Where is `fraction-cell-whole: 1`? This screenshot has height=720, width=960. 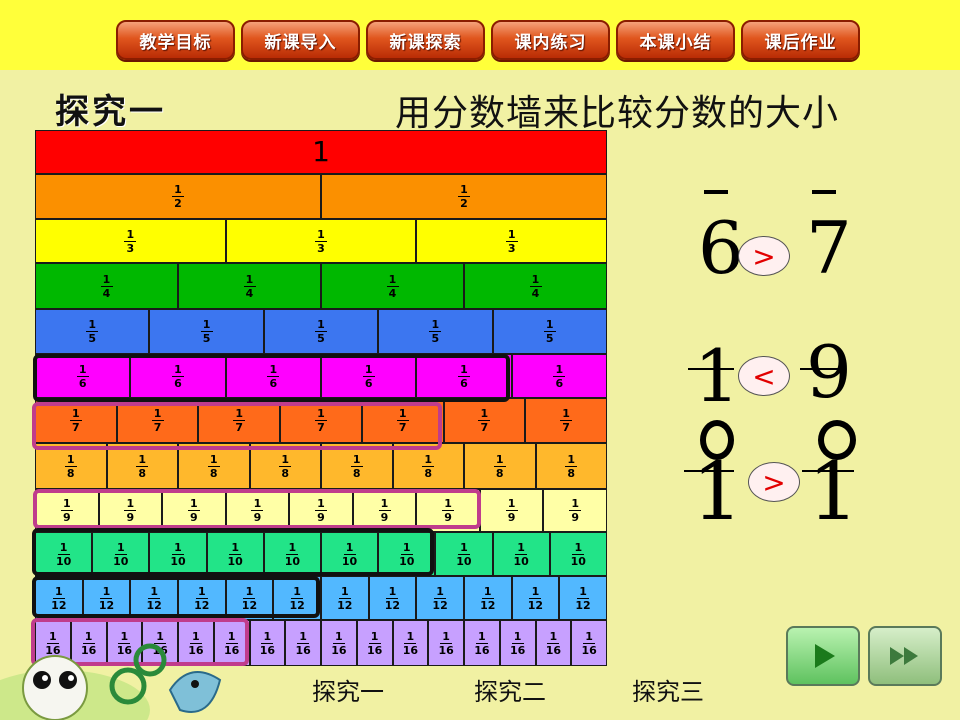
fraction-cell-whole: 1 is located at coordinates (321, 152).